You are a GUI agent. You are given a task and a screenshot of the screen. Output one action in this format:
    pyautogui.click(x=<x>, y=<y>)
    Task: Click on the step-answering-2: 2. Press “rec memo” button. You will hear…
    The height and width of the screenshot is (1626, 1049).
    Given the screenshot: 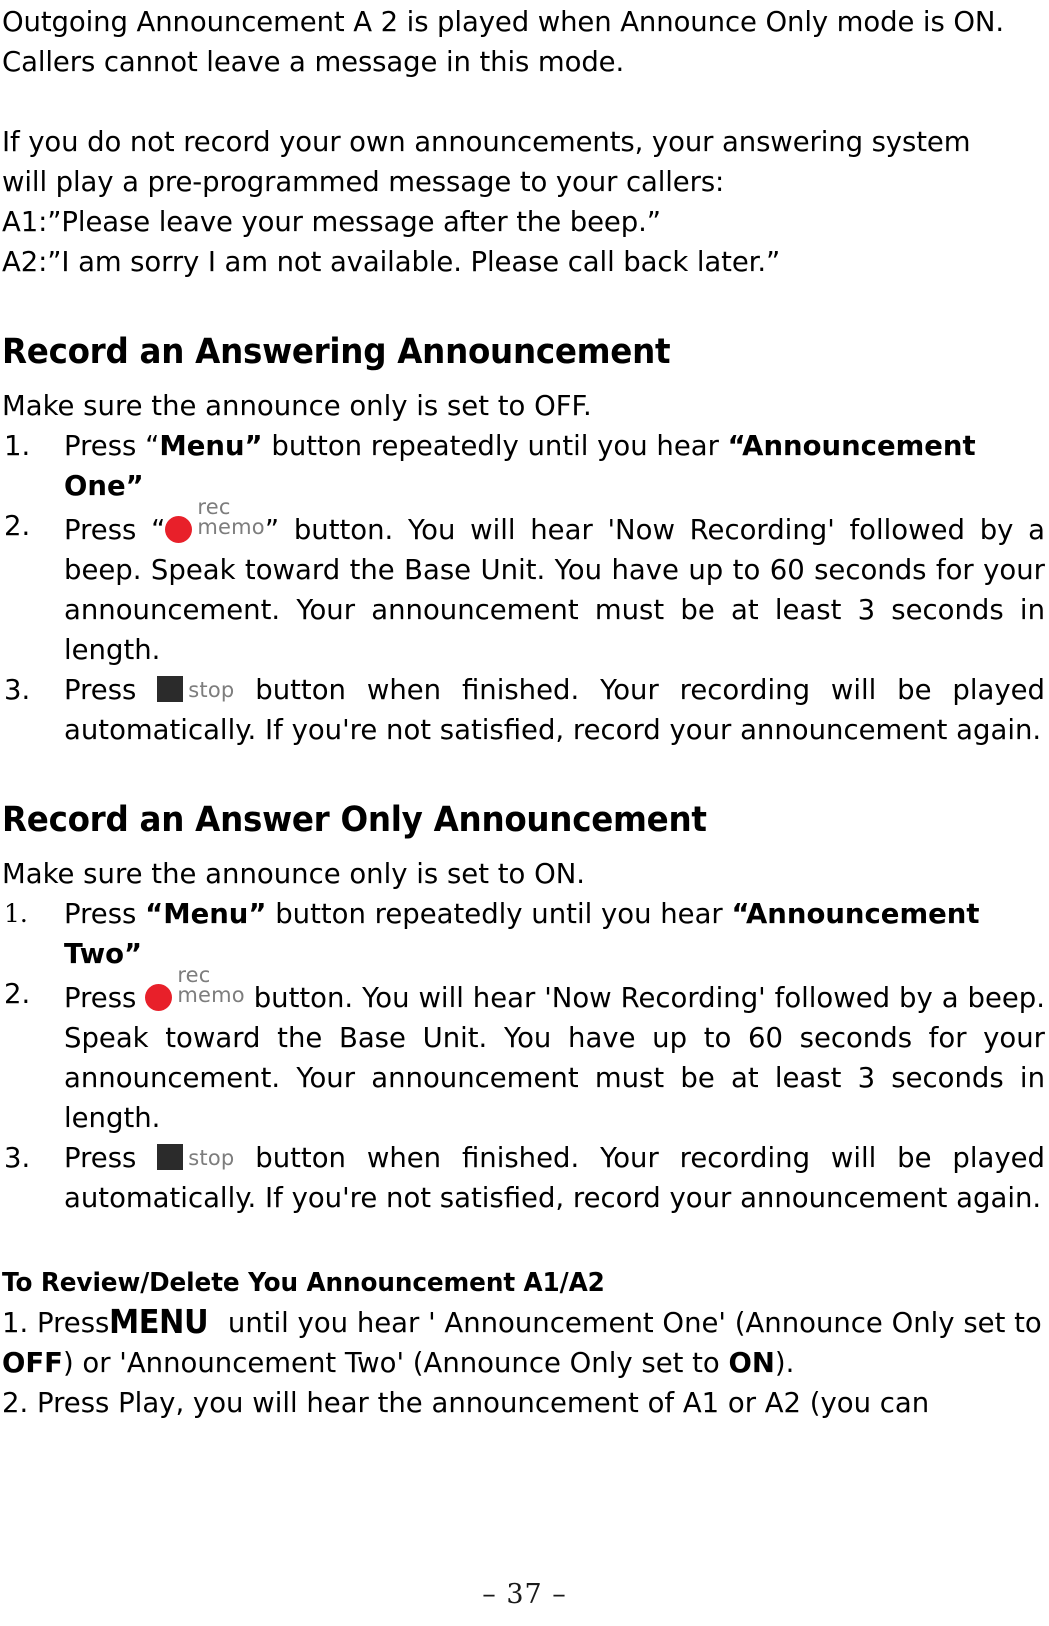 What is the action you would take?
    pyautogui.click(x=523, y=583)
    